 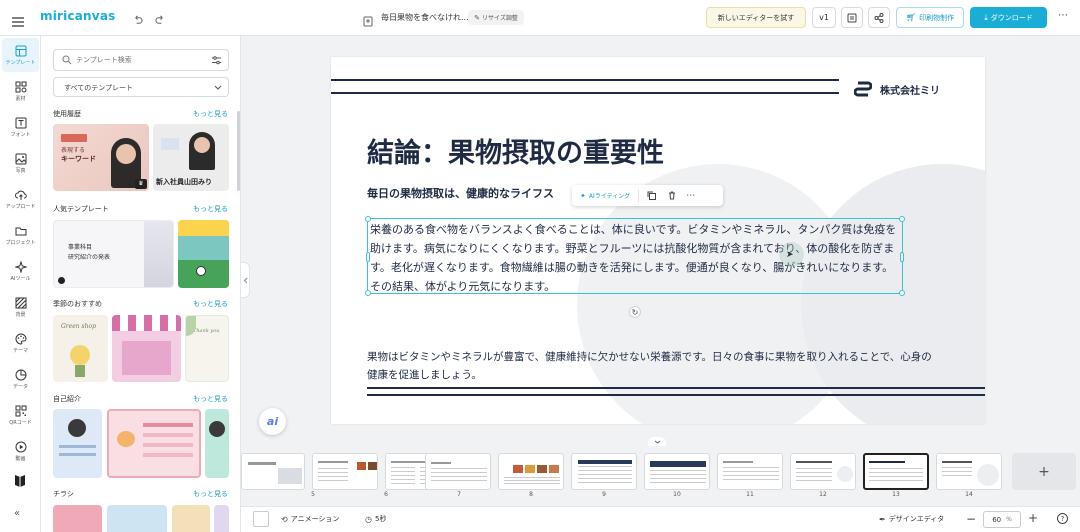 What do you see at coordinates (113, 254) in the screenshot?
I see `template-thumb-research: 事業科目 研究紹介の発表` at bounding box center [113, 254].